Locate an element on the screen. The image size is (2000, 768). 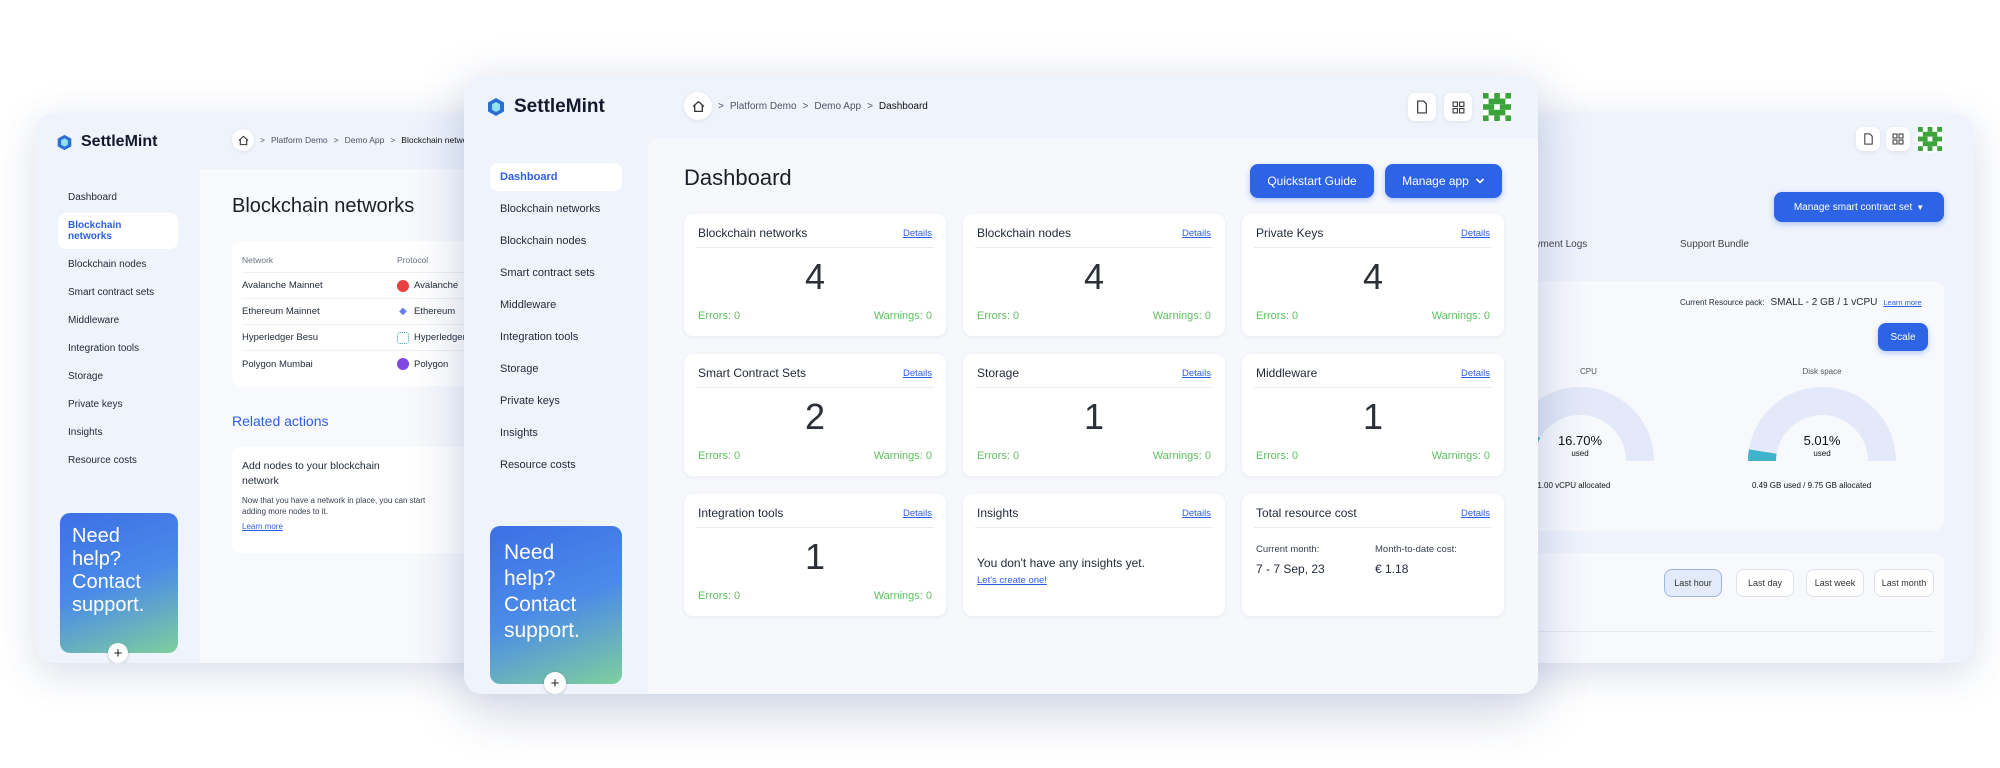
page-title: Dashboard is located at coordinates (738, 177).